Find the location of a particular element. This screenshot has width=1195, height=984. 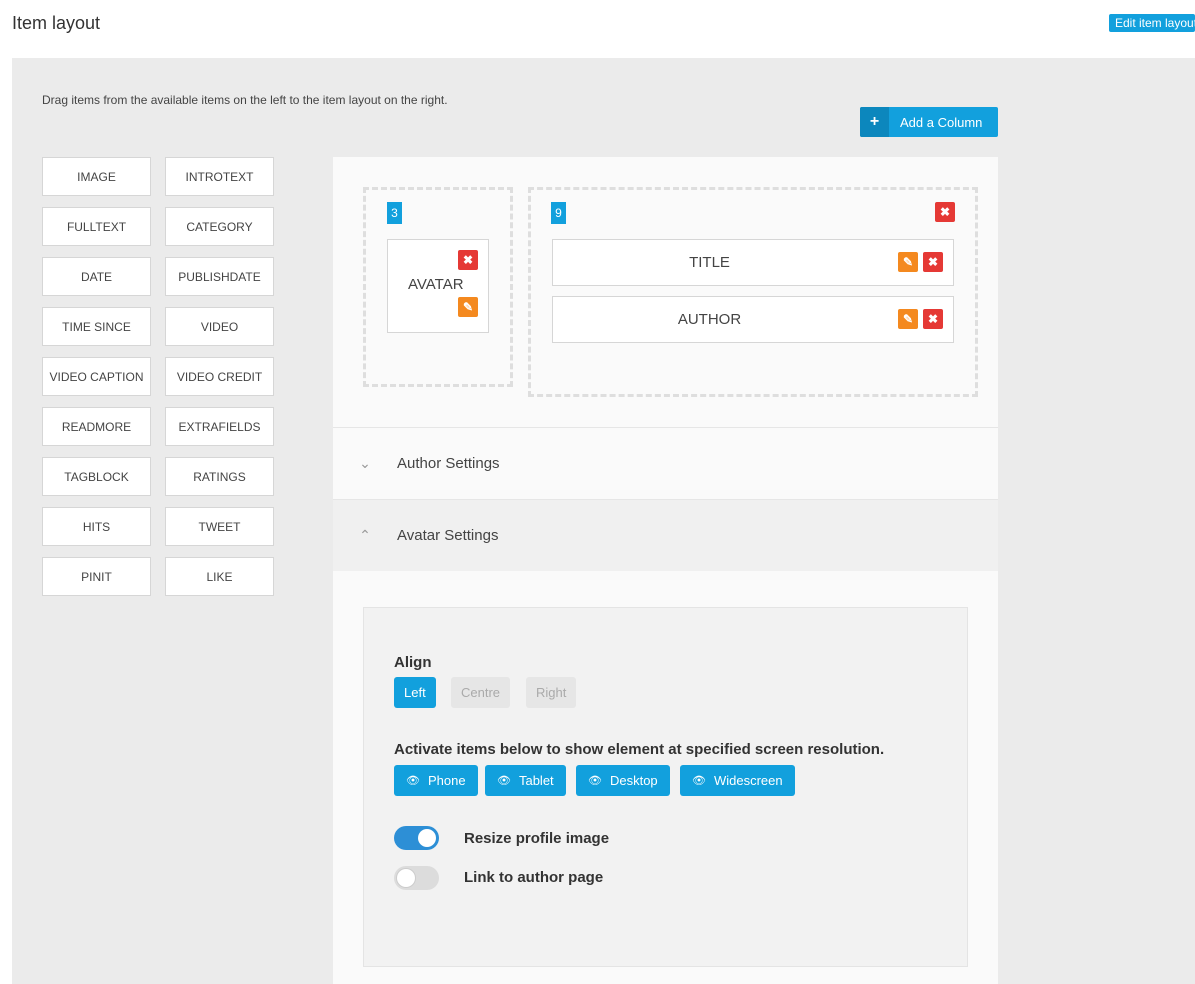

resolution-widescreen-button: 👁 Widescreen is located at coordinates (737, 780).